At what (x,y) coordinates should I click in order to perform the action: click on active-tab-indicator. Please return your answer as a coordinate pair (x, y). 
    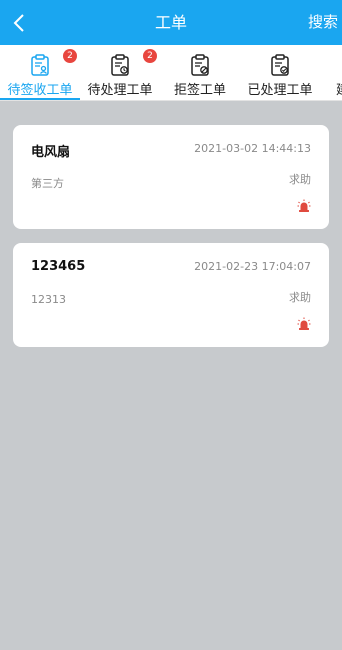
    Looking at the image, I should click on (40, 99).